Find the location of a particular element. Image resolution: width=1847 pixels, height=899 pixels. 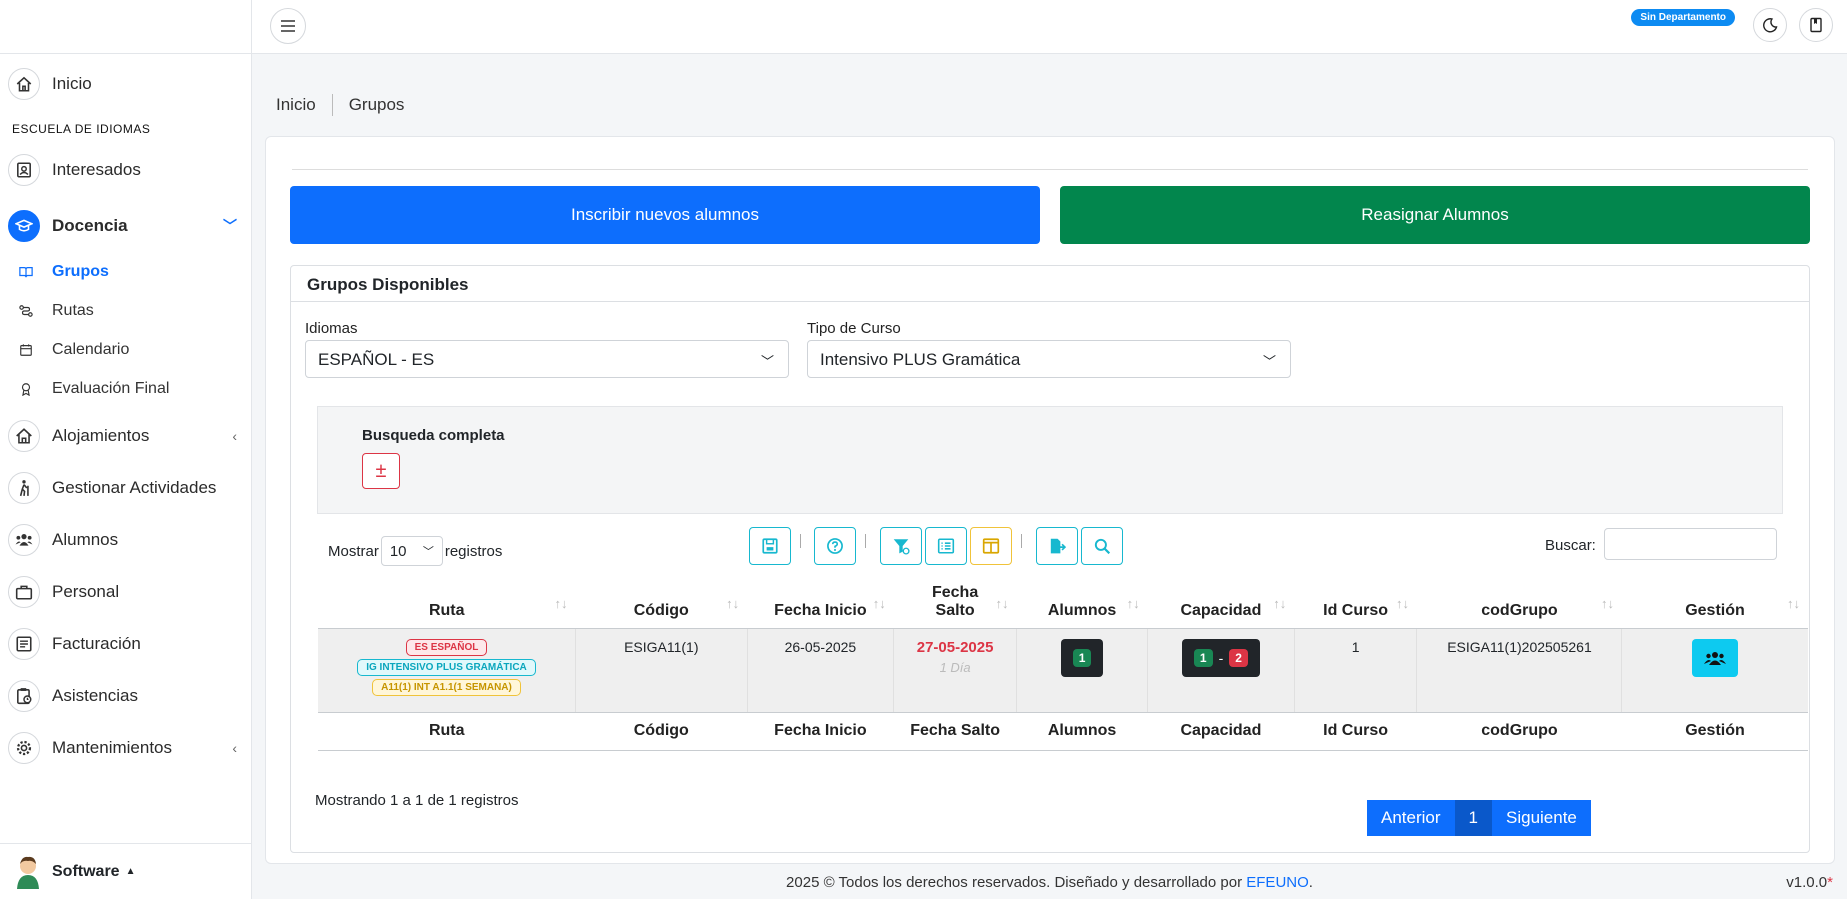

save-icon is located at coordinates (770, 546).